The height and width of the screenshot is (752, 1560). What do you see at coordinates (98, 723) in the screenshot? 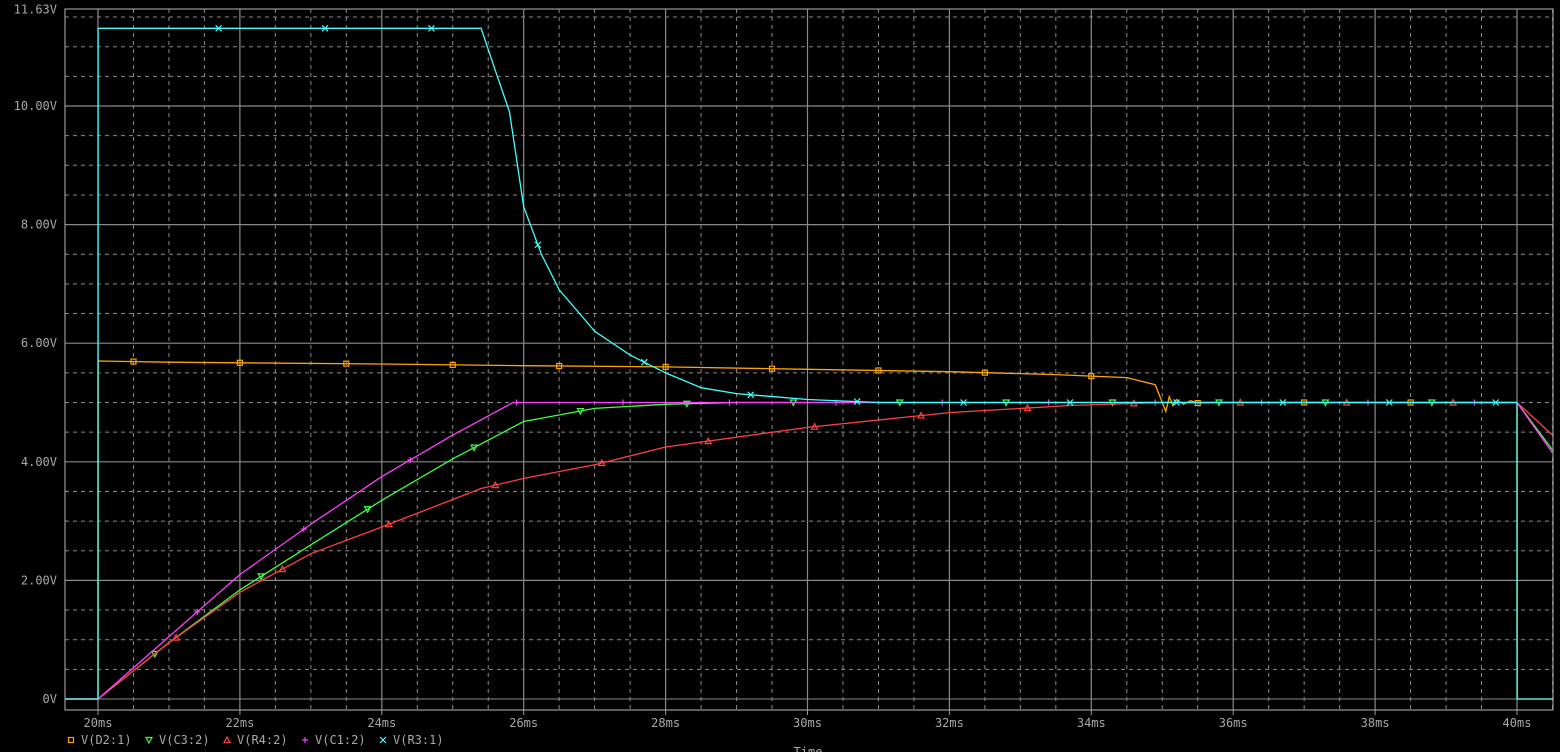
I see `x-tick-label: 20ms` at bounding box center [98, 723].